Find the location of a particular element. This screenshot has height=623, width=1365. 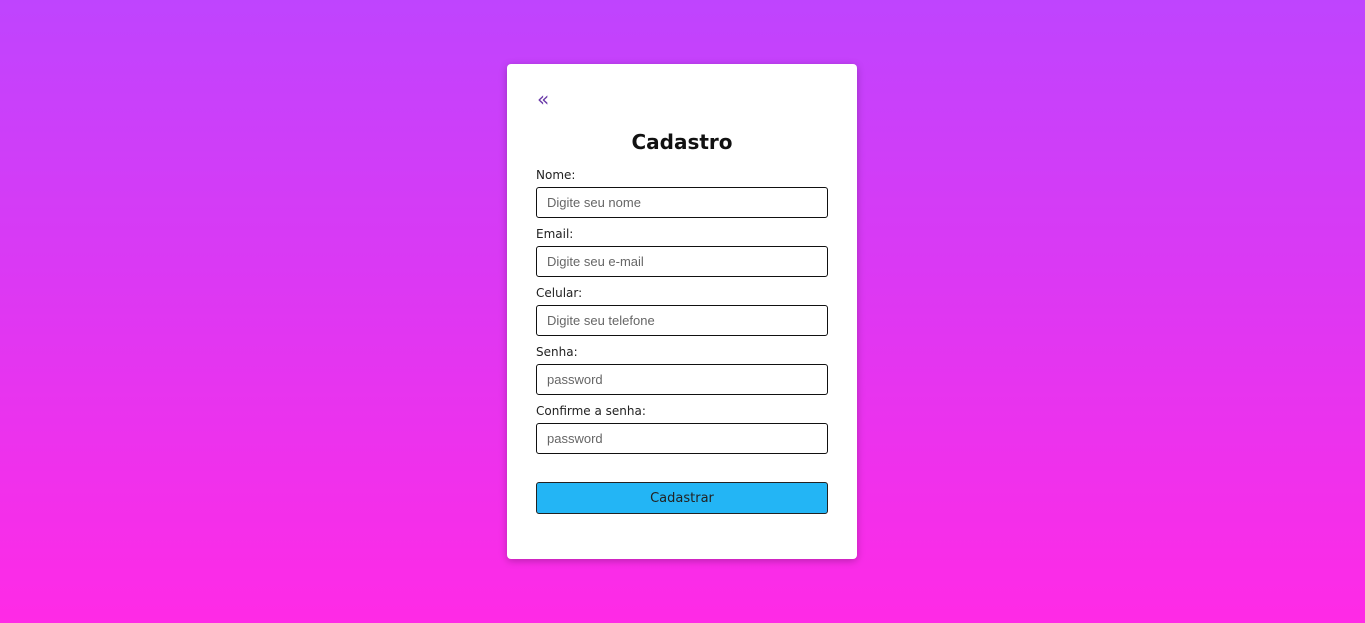

email-field-group: Email: is located at coordinates (682, 251).